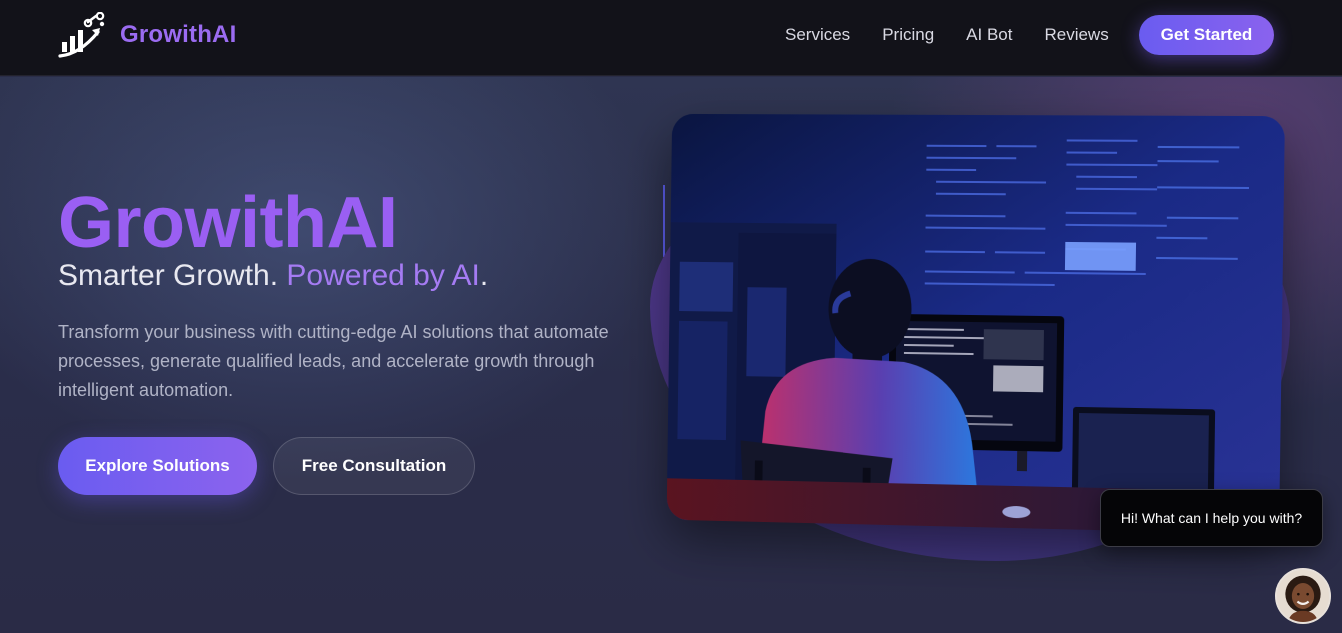  Describe the element at coordinates (228, 223) in the screenshot. I see `hero-title: GrowithAI` at that location.